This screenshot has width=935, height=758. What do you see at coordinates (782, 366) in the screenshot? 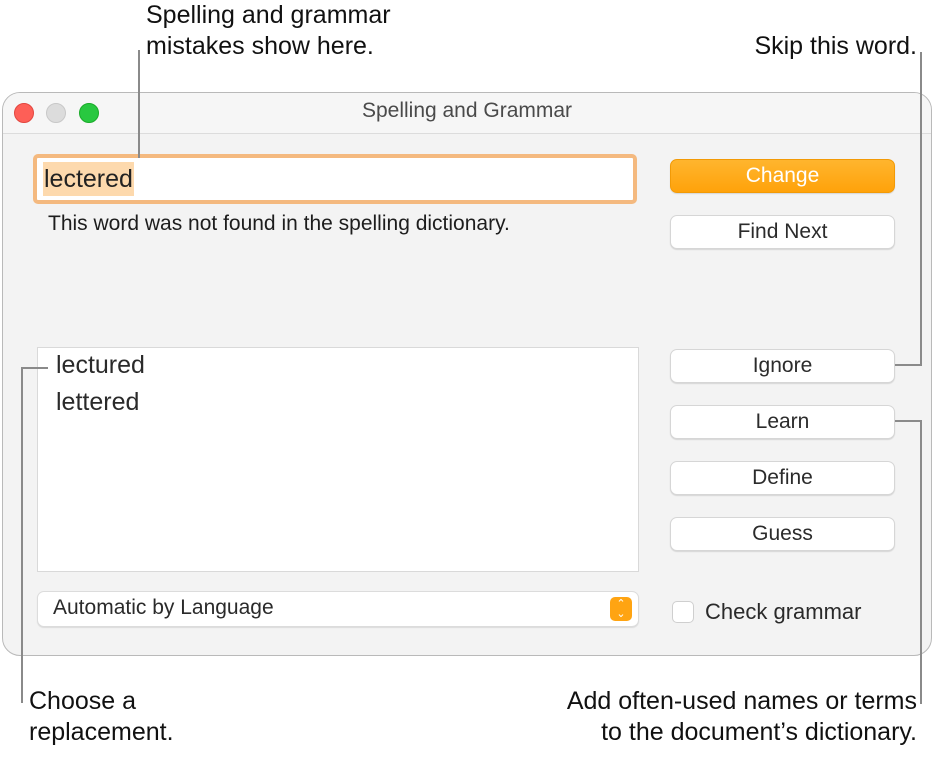
I see `ignore-button: Ignore` at bounding box center [782, 366].